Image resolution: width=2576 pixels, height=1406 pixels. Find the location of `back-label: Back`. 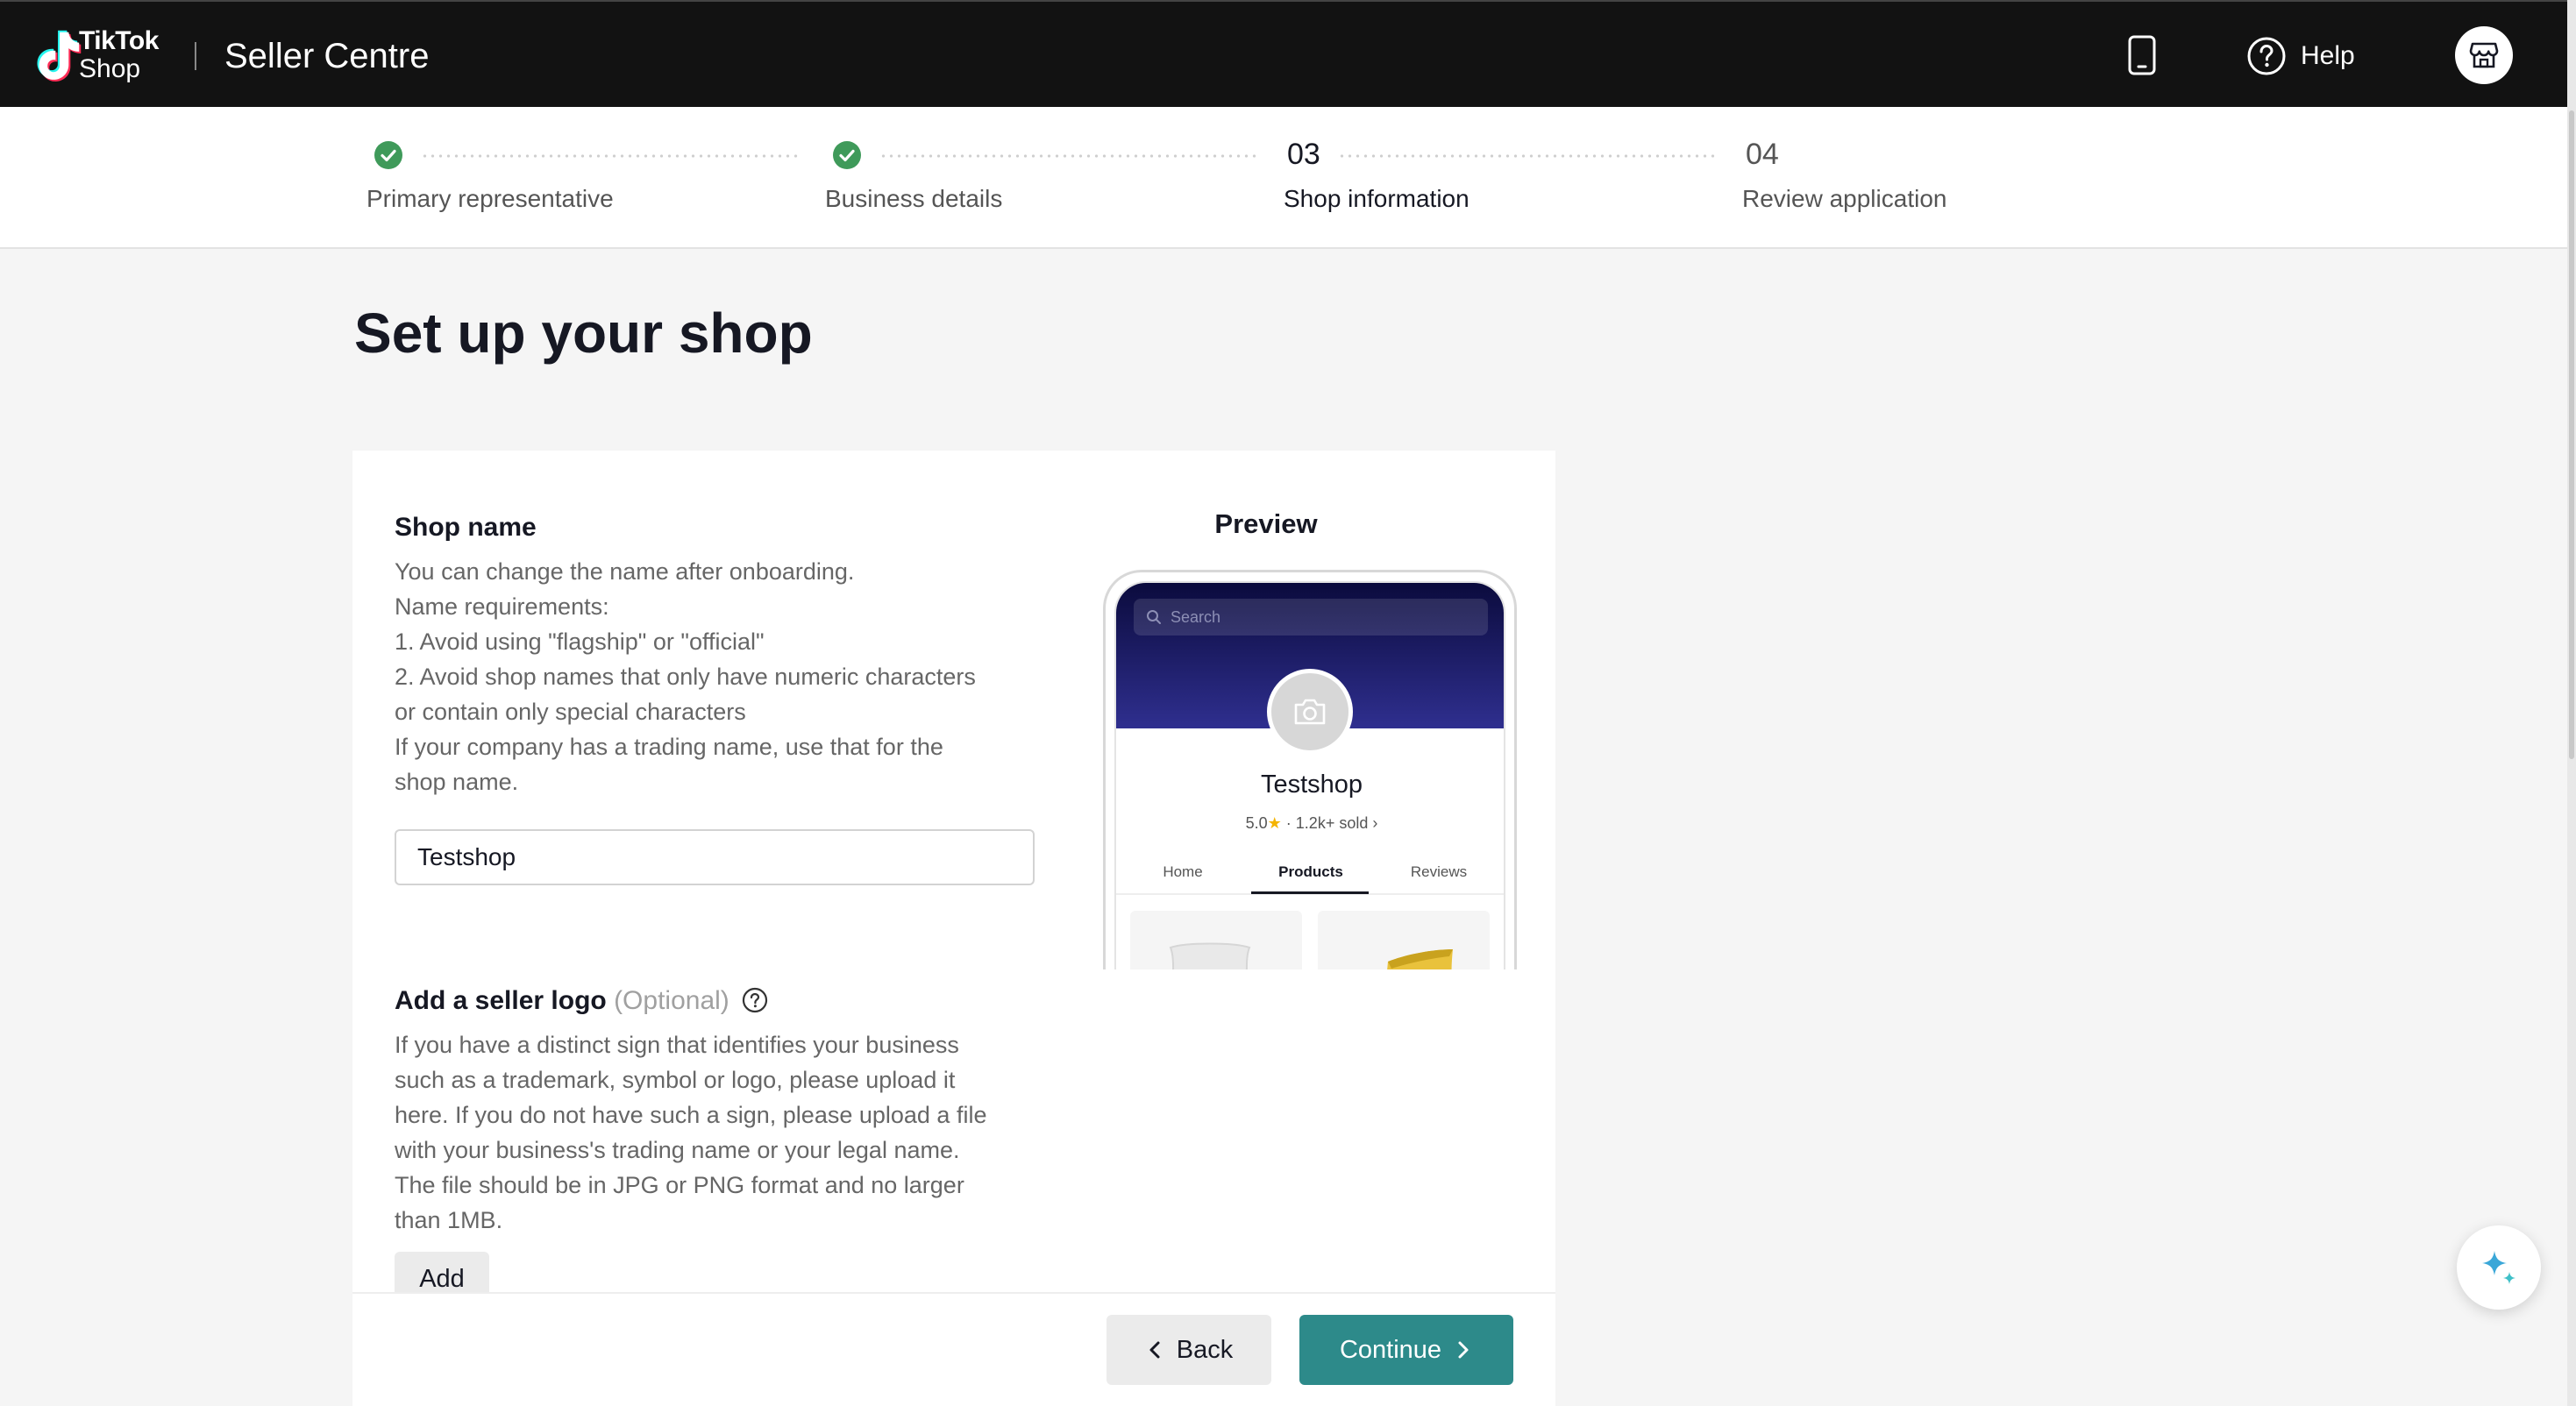

back-label: Back is located at coordinates (1205, 1349).